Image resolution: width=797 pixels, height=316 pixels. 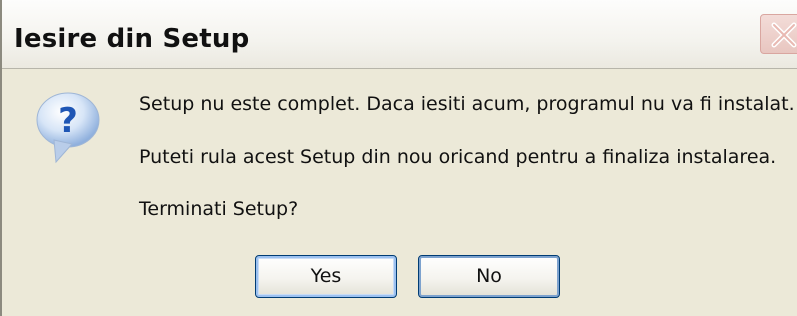 What do you see at coordinates (219, 209) in the screenshot?
I see `message-line-3: Terminati Setup?` at bounding box center [219, 209].